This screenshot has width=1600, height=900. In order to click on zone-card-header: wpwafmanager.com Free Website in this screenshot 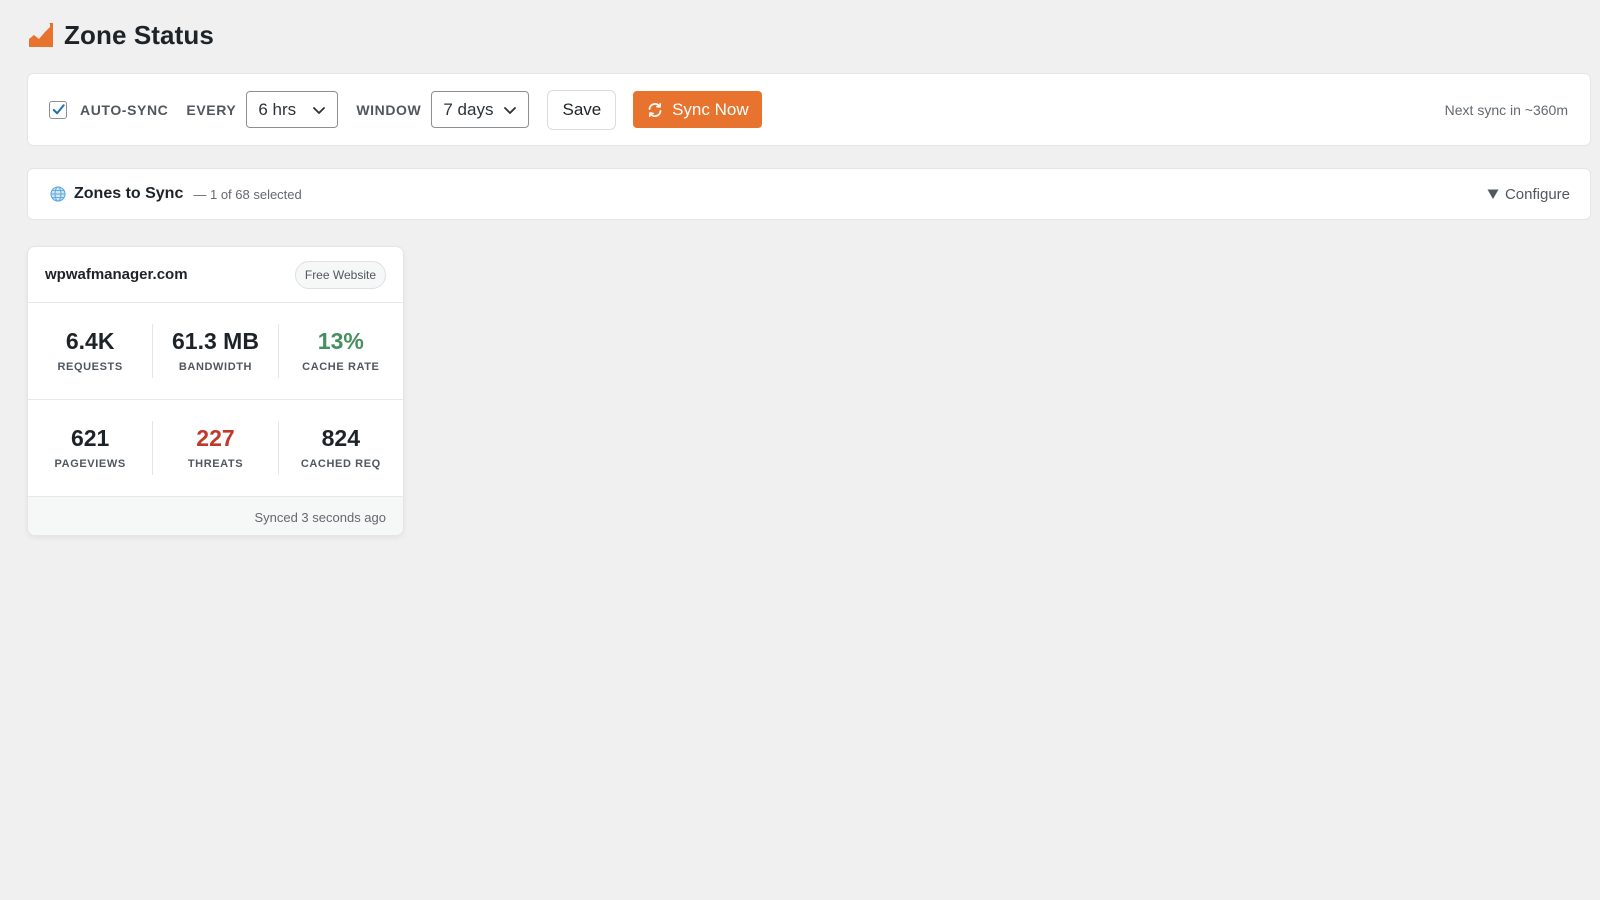, I will do `click(215, 275)`.